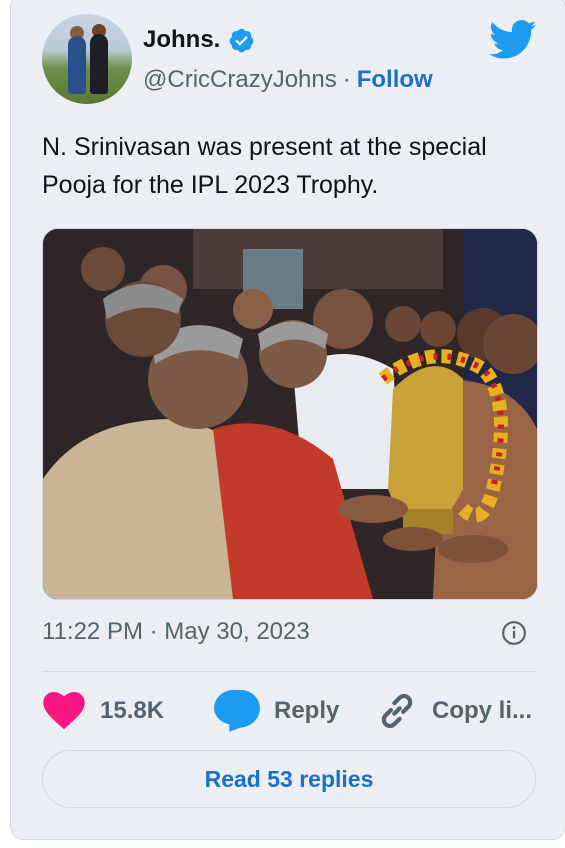 This screenshot has height=848, width=565. I want to click on follow-link: Follow, so click(395, 80).